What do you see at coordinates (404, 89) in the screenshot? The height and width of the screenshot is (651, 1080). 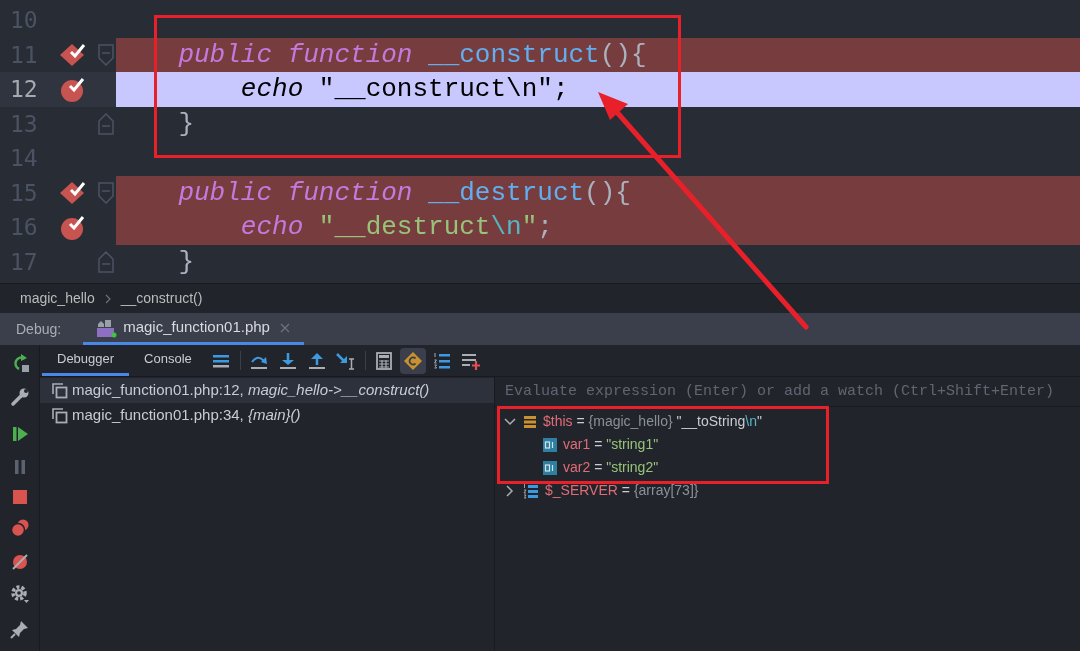 I see `code-line: echo "__construct\n";` at bounding box center [404, 89].